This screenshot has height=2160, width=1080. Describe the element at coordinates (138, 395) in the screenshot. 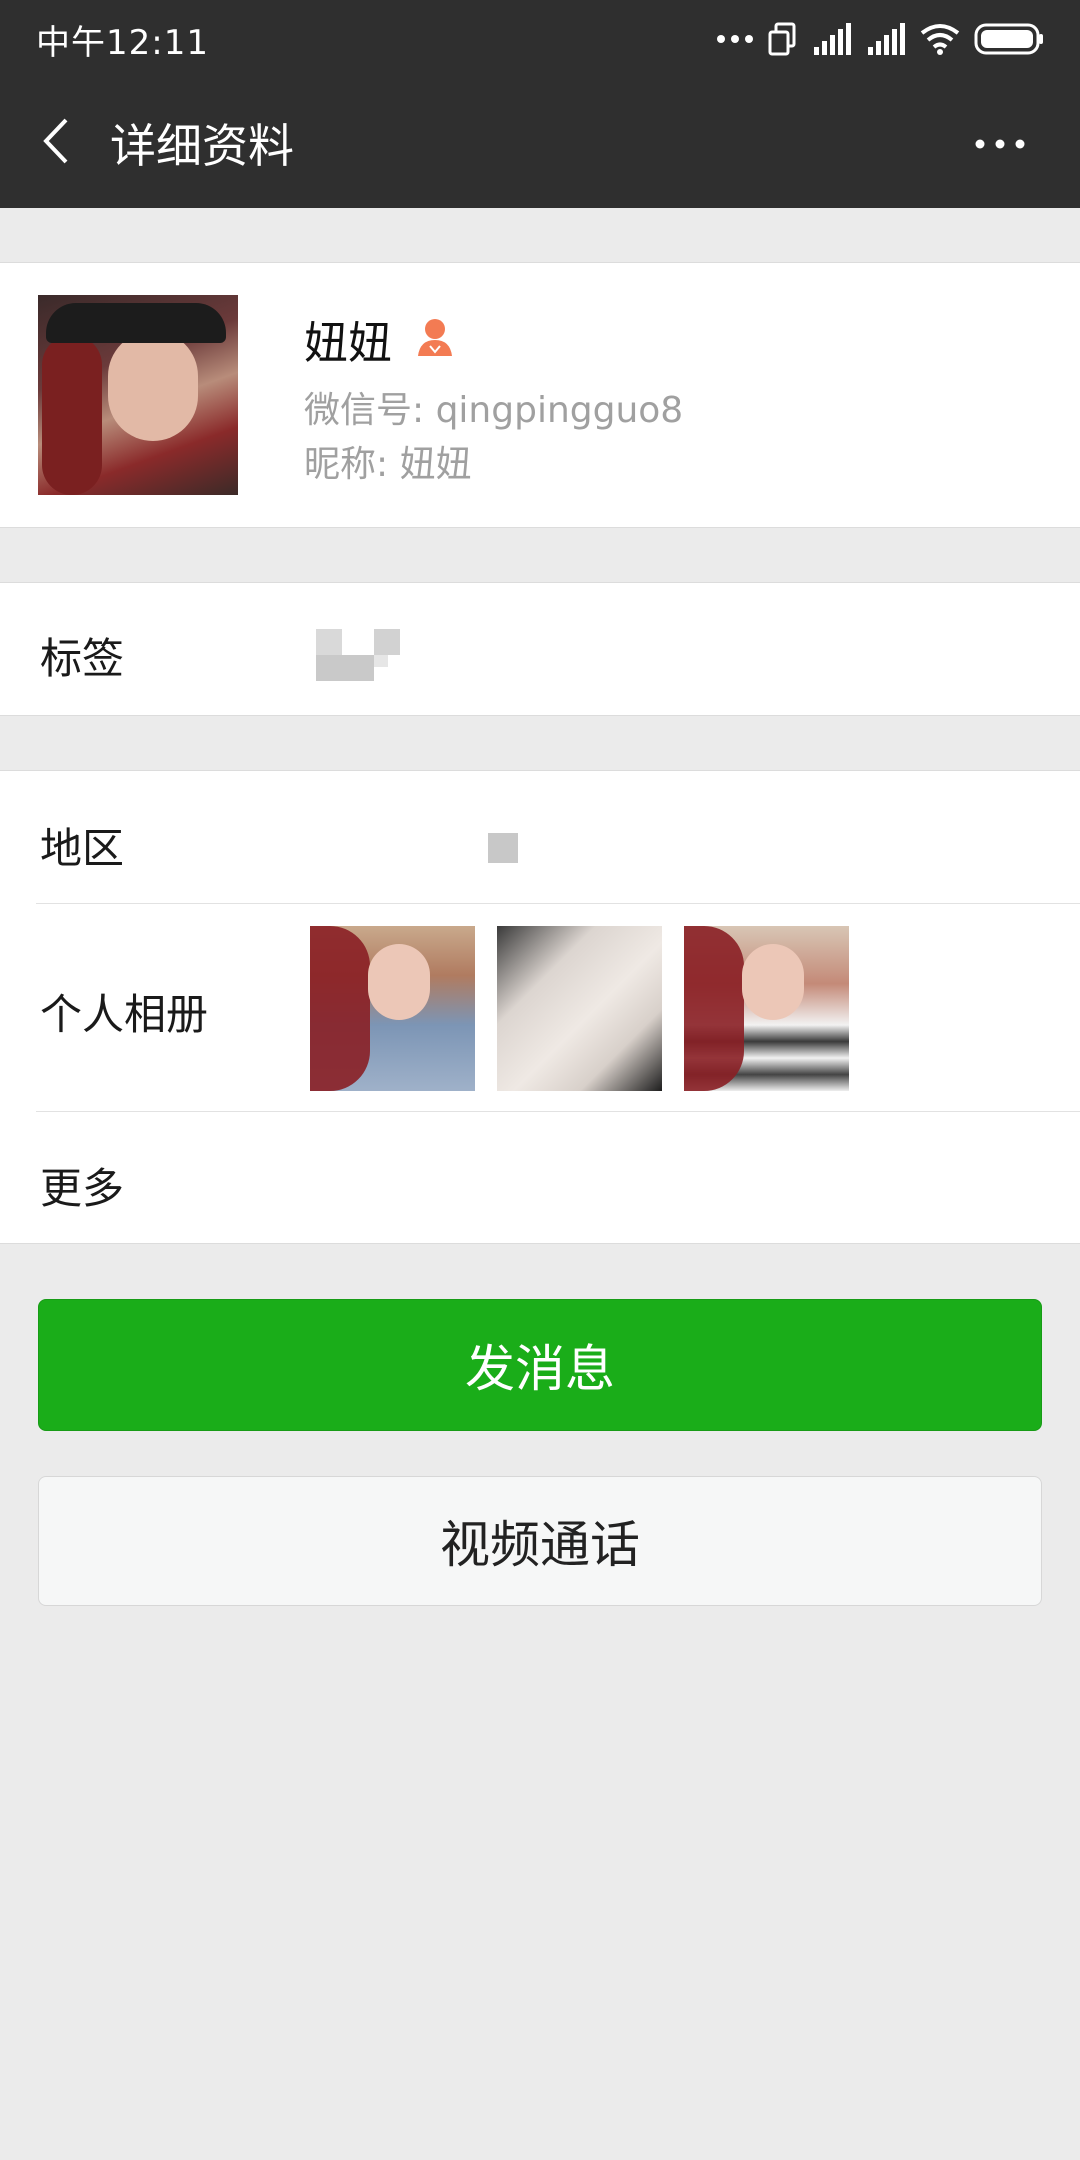

I see `avatar` at that location.